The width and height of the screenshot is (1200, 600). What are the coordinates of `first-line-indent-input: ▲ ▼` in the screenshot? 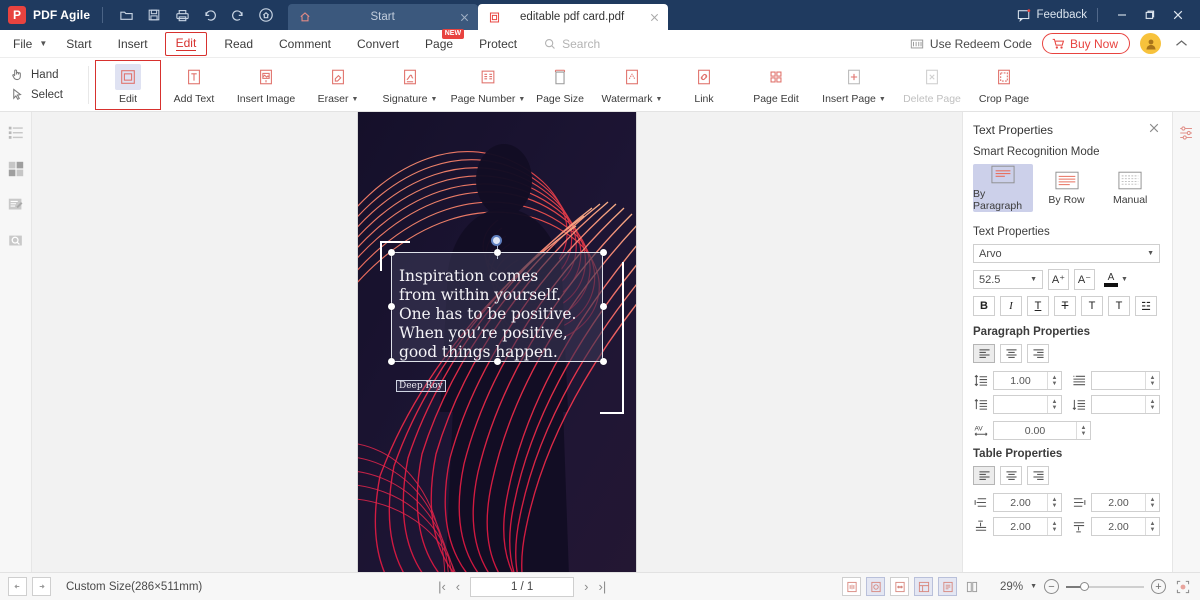 It's located at (1125, 380).